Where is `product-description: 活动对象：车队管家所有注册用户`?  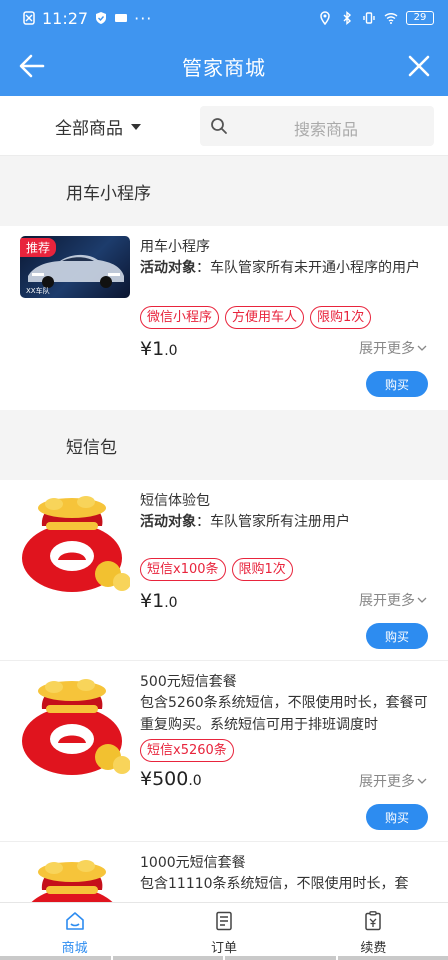 product-description: 活动对象：车队管家所有注册用户 is located at coordinates (288, 522).